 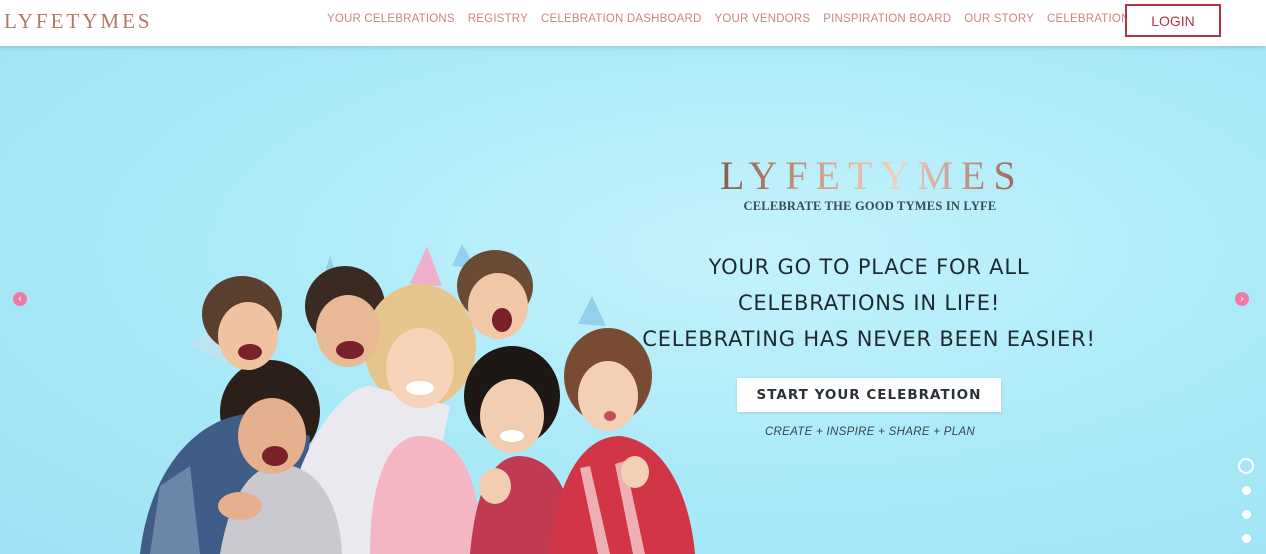 I want to click on headline-line: CELEBRATIONS IN LIFE!, so click(x=869, y=303).